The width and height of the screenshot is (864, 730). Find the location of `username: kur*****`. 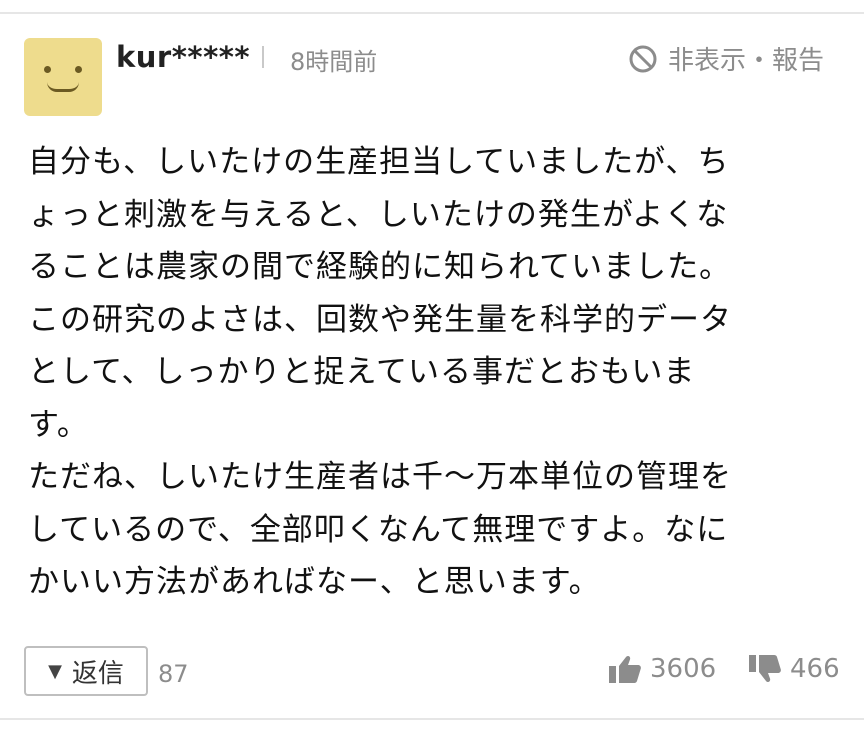

username: kur***** is located at coordinates (183, 57).